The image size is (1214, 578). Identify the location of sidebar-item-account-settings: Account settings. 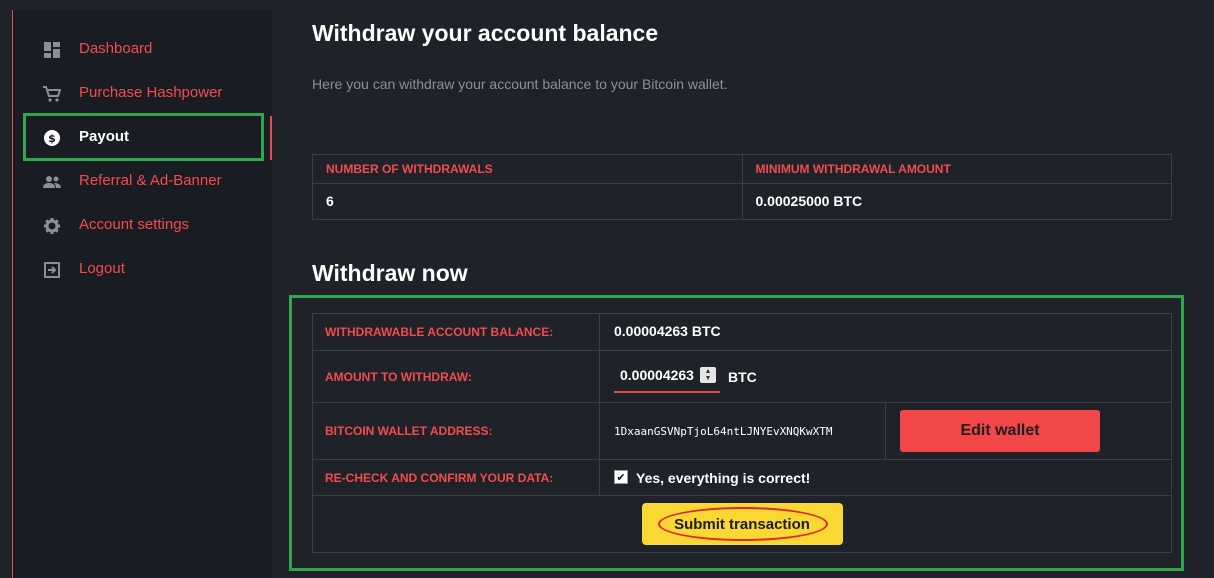
(142, 226).